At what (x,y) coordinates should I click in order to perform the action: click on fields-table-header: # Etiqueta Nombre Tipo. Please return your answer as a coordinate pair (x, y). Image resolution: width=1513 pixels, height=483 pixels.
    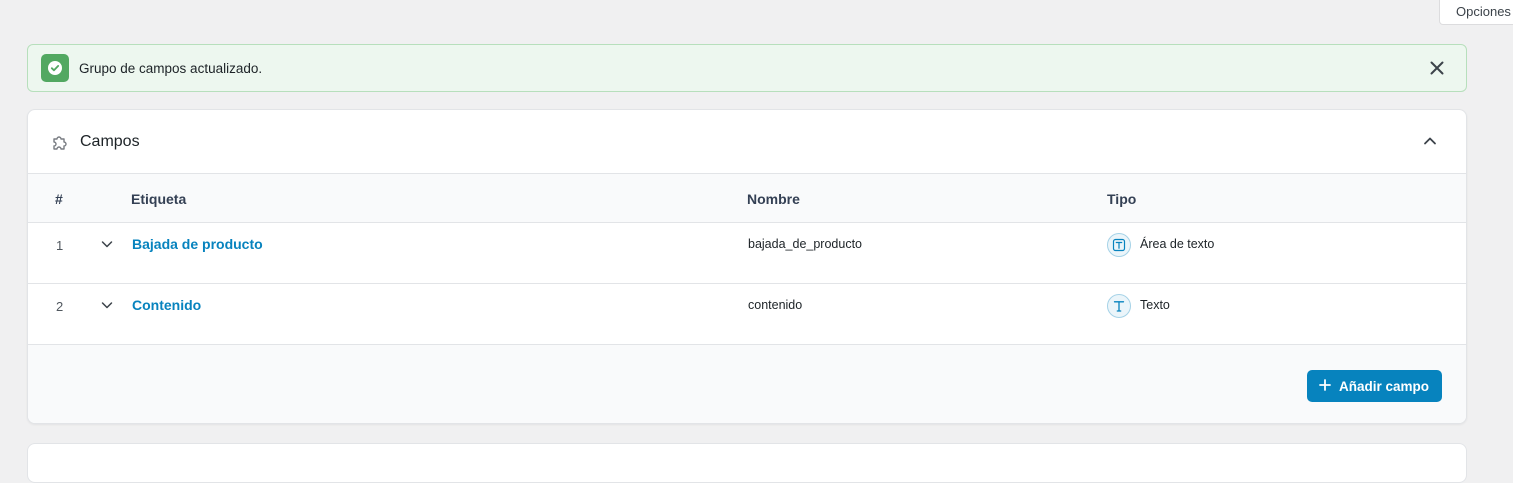
    Looking at the image, I should click on (747, 198).